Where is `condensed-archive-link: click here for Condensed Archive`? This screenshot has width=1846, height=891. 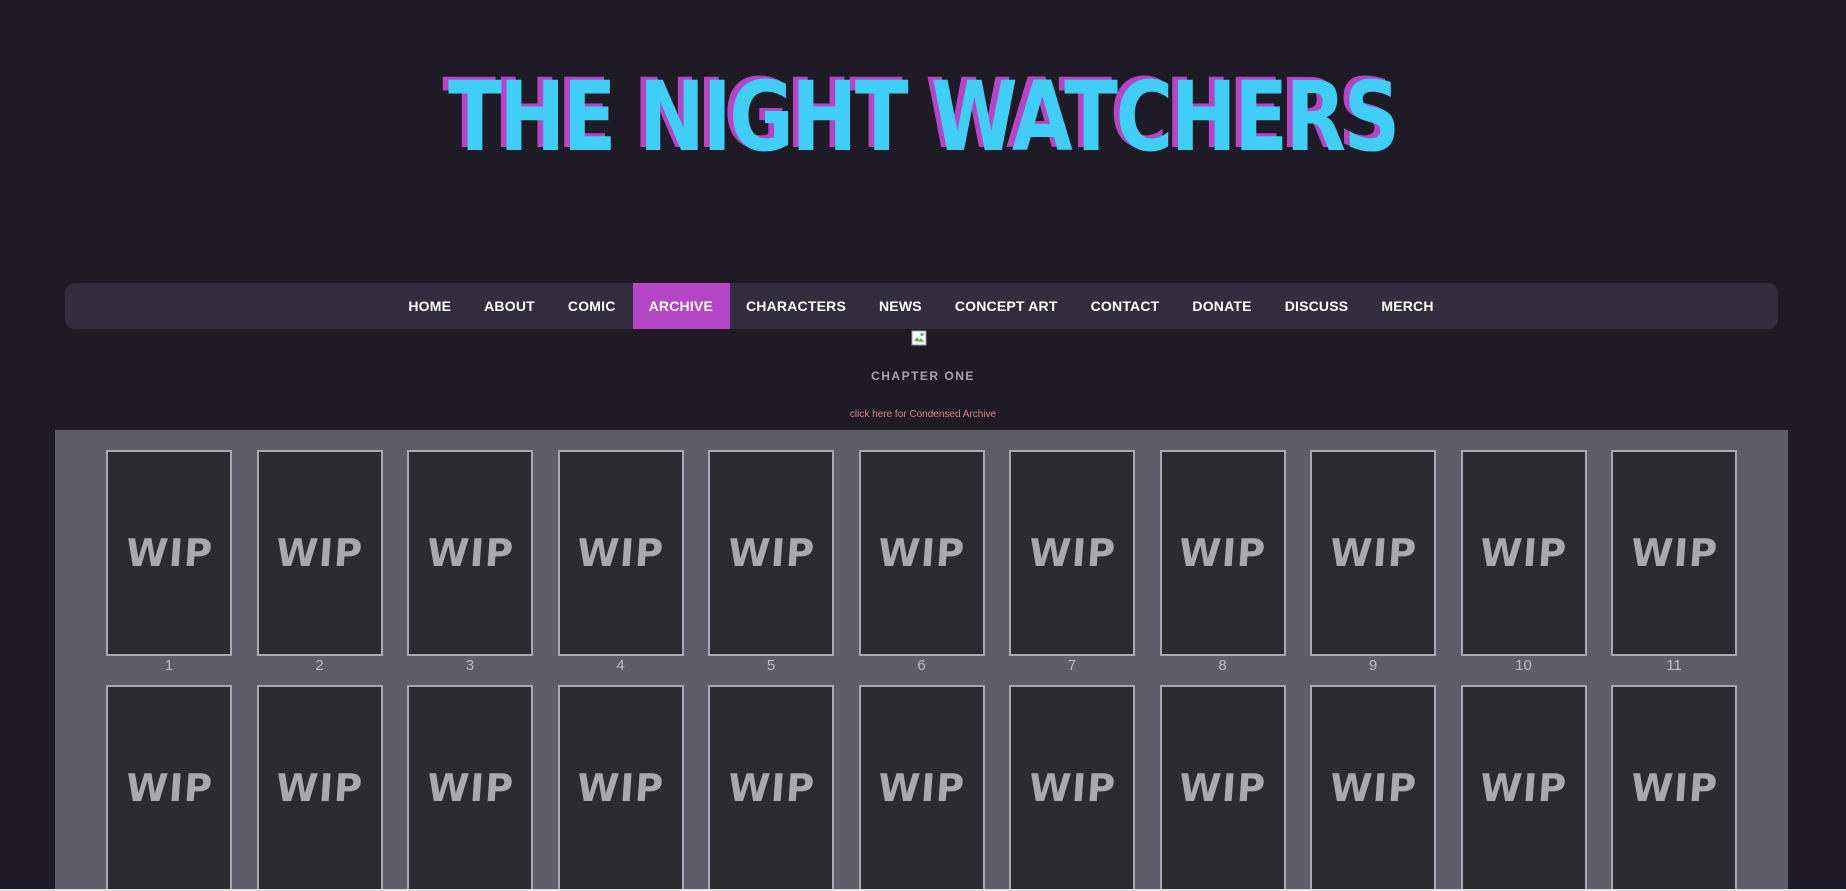
condensed-archive-link: click here for Condensed Archive is located at coordinates (923, 414).